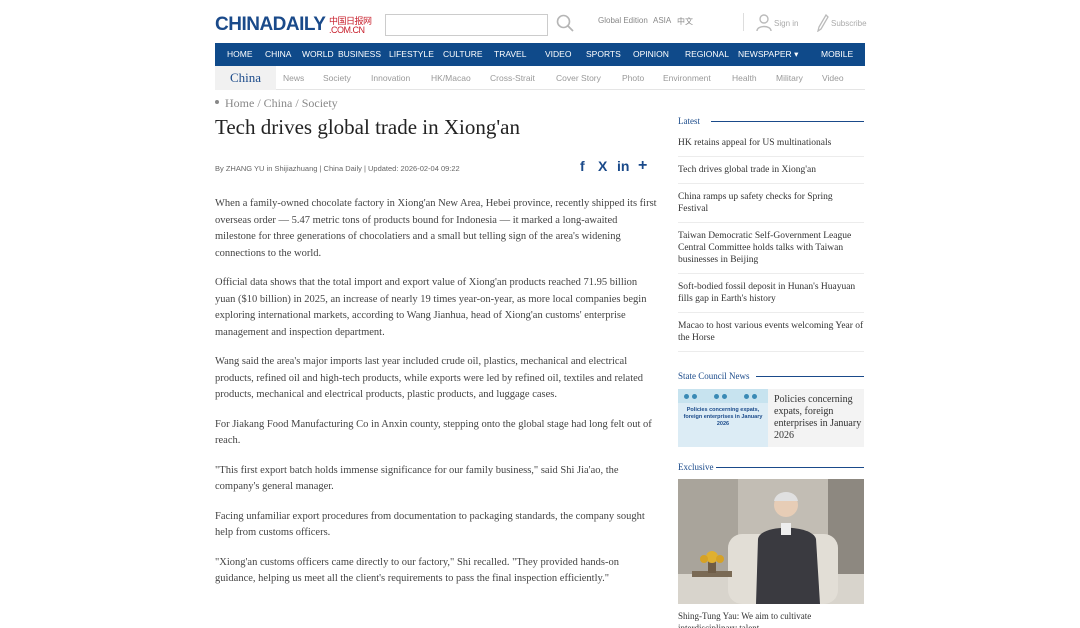 This screenshot has height=628, width=1080. Describe the element at coordinates (512, 78) in the screenshot. I see `subnav-cross-strait: Cross-Strait` at that location.